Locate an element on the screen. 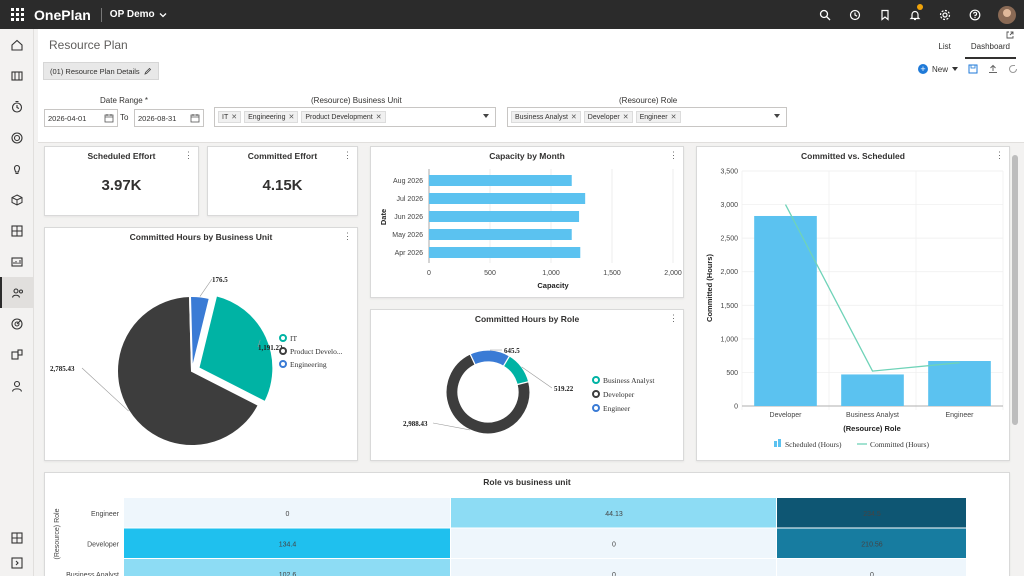 This screenshot has width=1024, height=576. category-label: Jul 2026 is located at coordinates (410, 199).